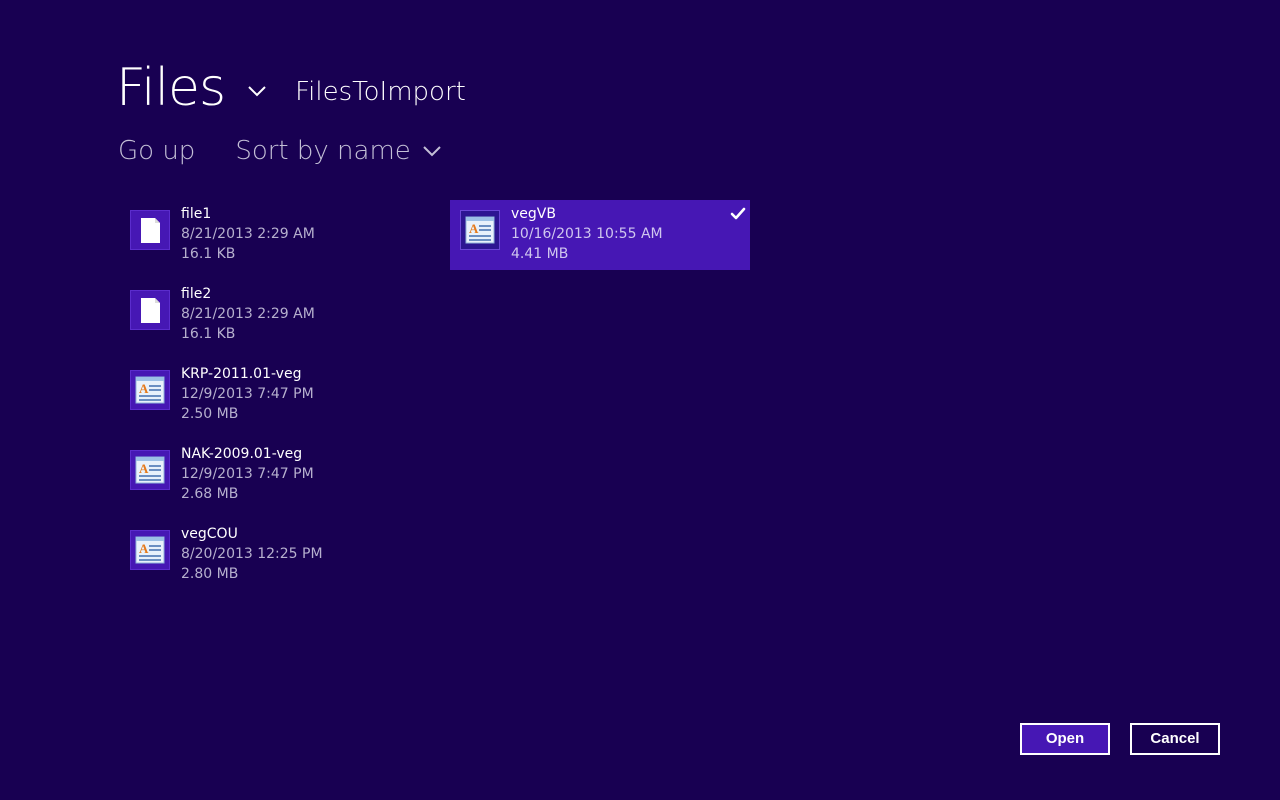  I want to click on file-item: file2 8/21/2013 2:29 AM 16.1 KB, so click(270, 315).